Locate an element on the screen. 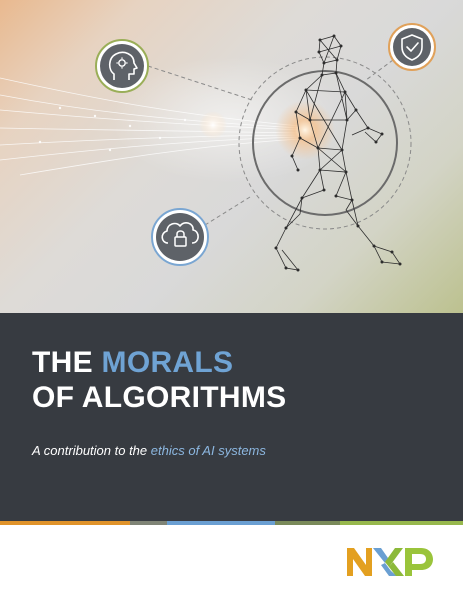 The width and height of the screenshot is (463, 600). title-line-2: OF ALGORITHMS is located at coordinates (159, 397).